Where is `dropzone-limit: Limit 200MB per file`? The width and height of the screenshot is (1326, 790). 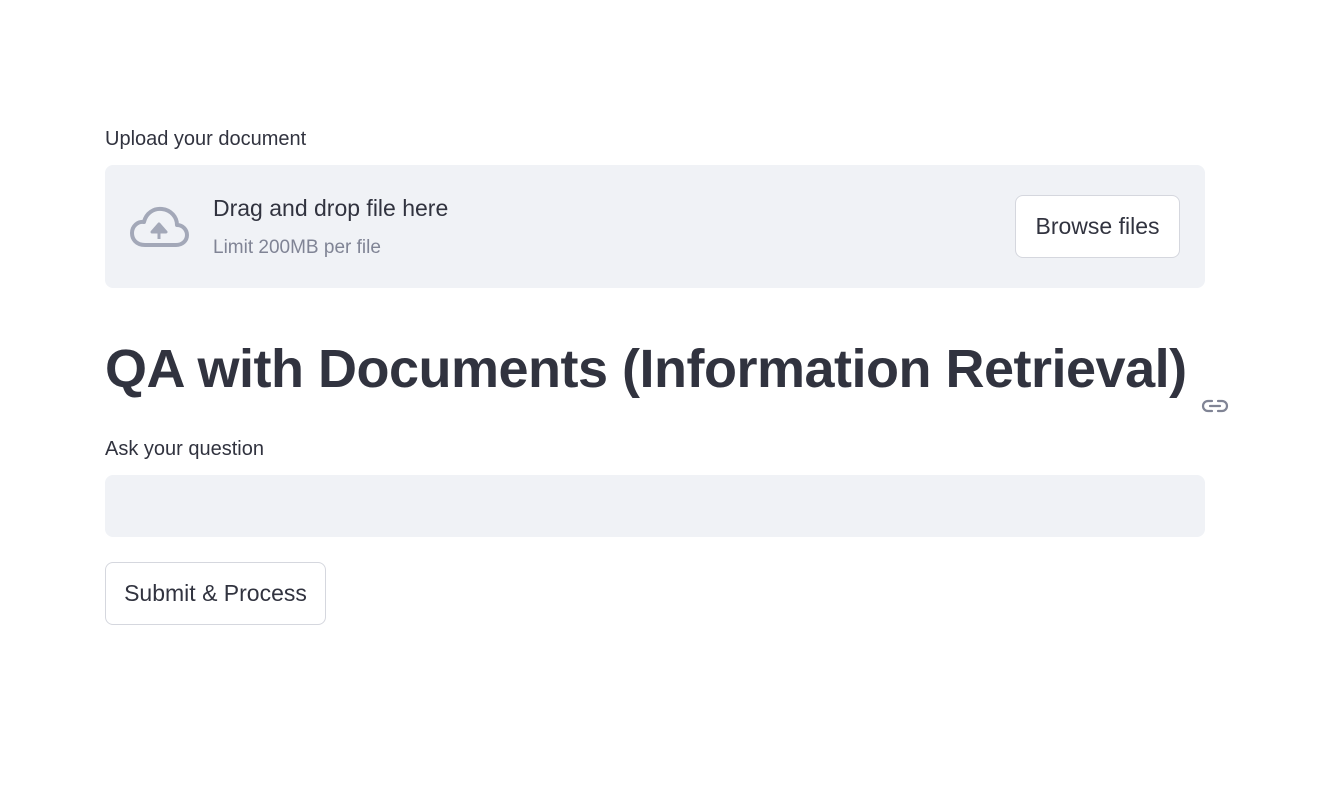
dropzone-limit: Limit 200MB per file is located at coordinates (297, 247).